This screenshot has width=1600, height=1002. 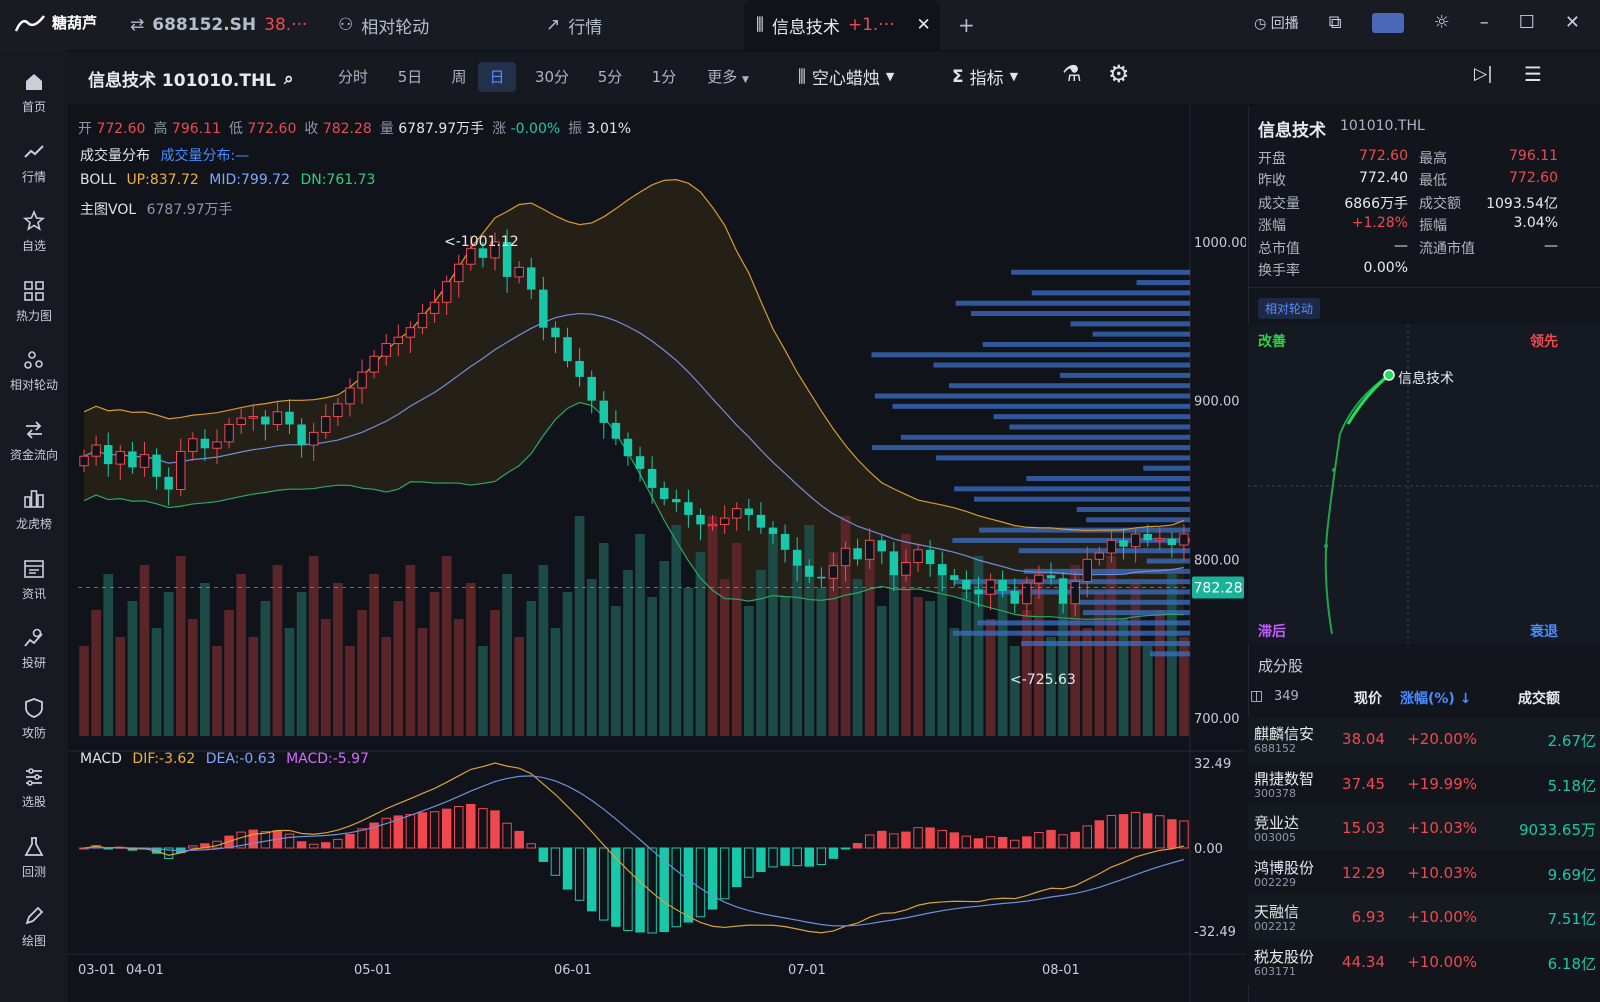 What do you see at coordinates (383, 25) in the screenshot?
I see `tab-rotation: ⚇ 相对轮动` at bounding box center [383, 25].